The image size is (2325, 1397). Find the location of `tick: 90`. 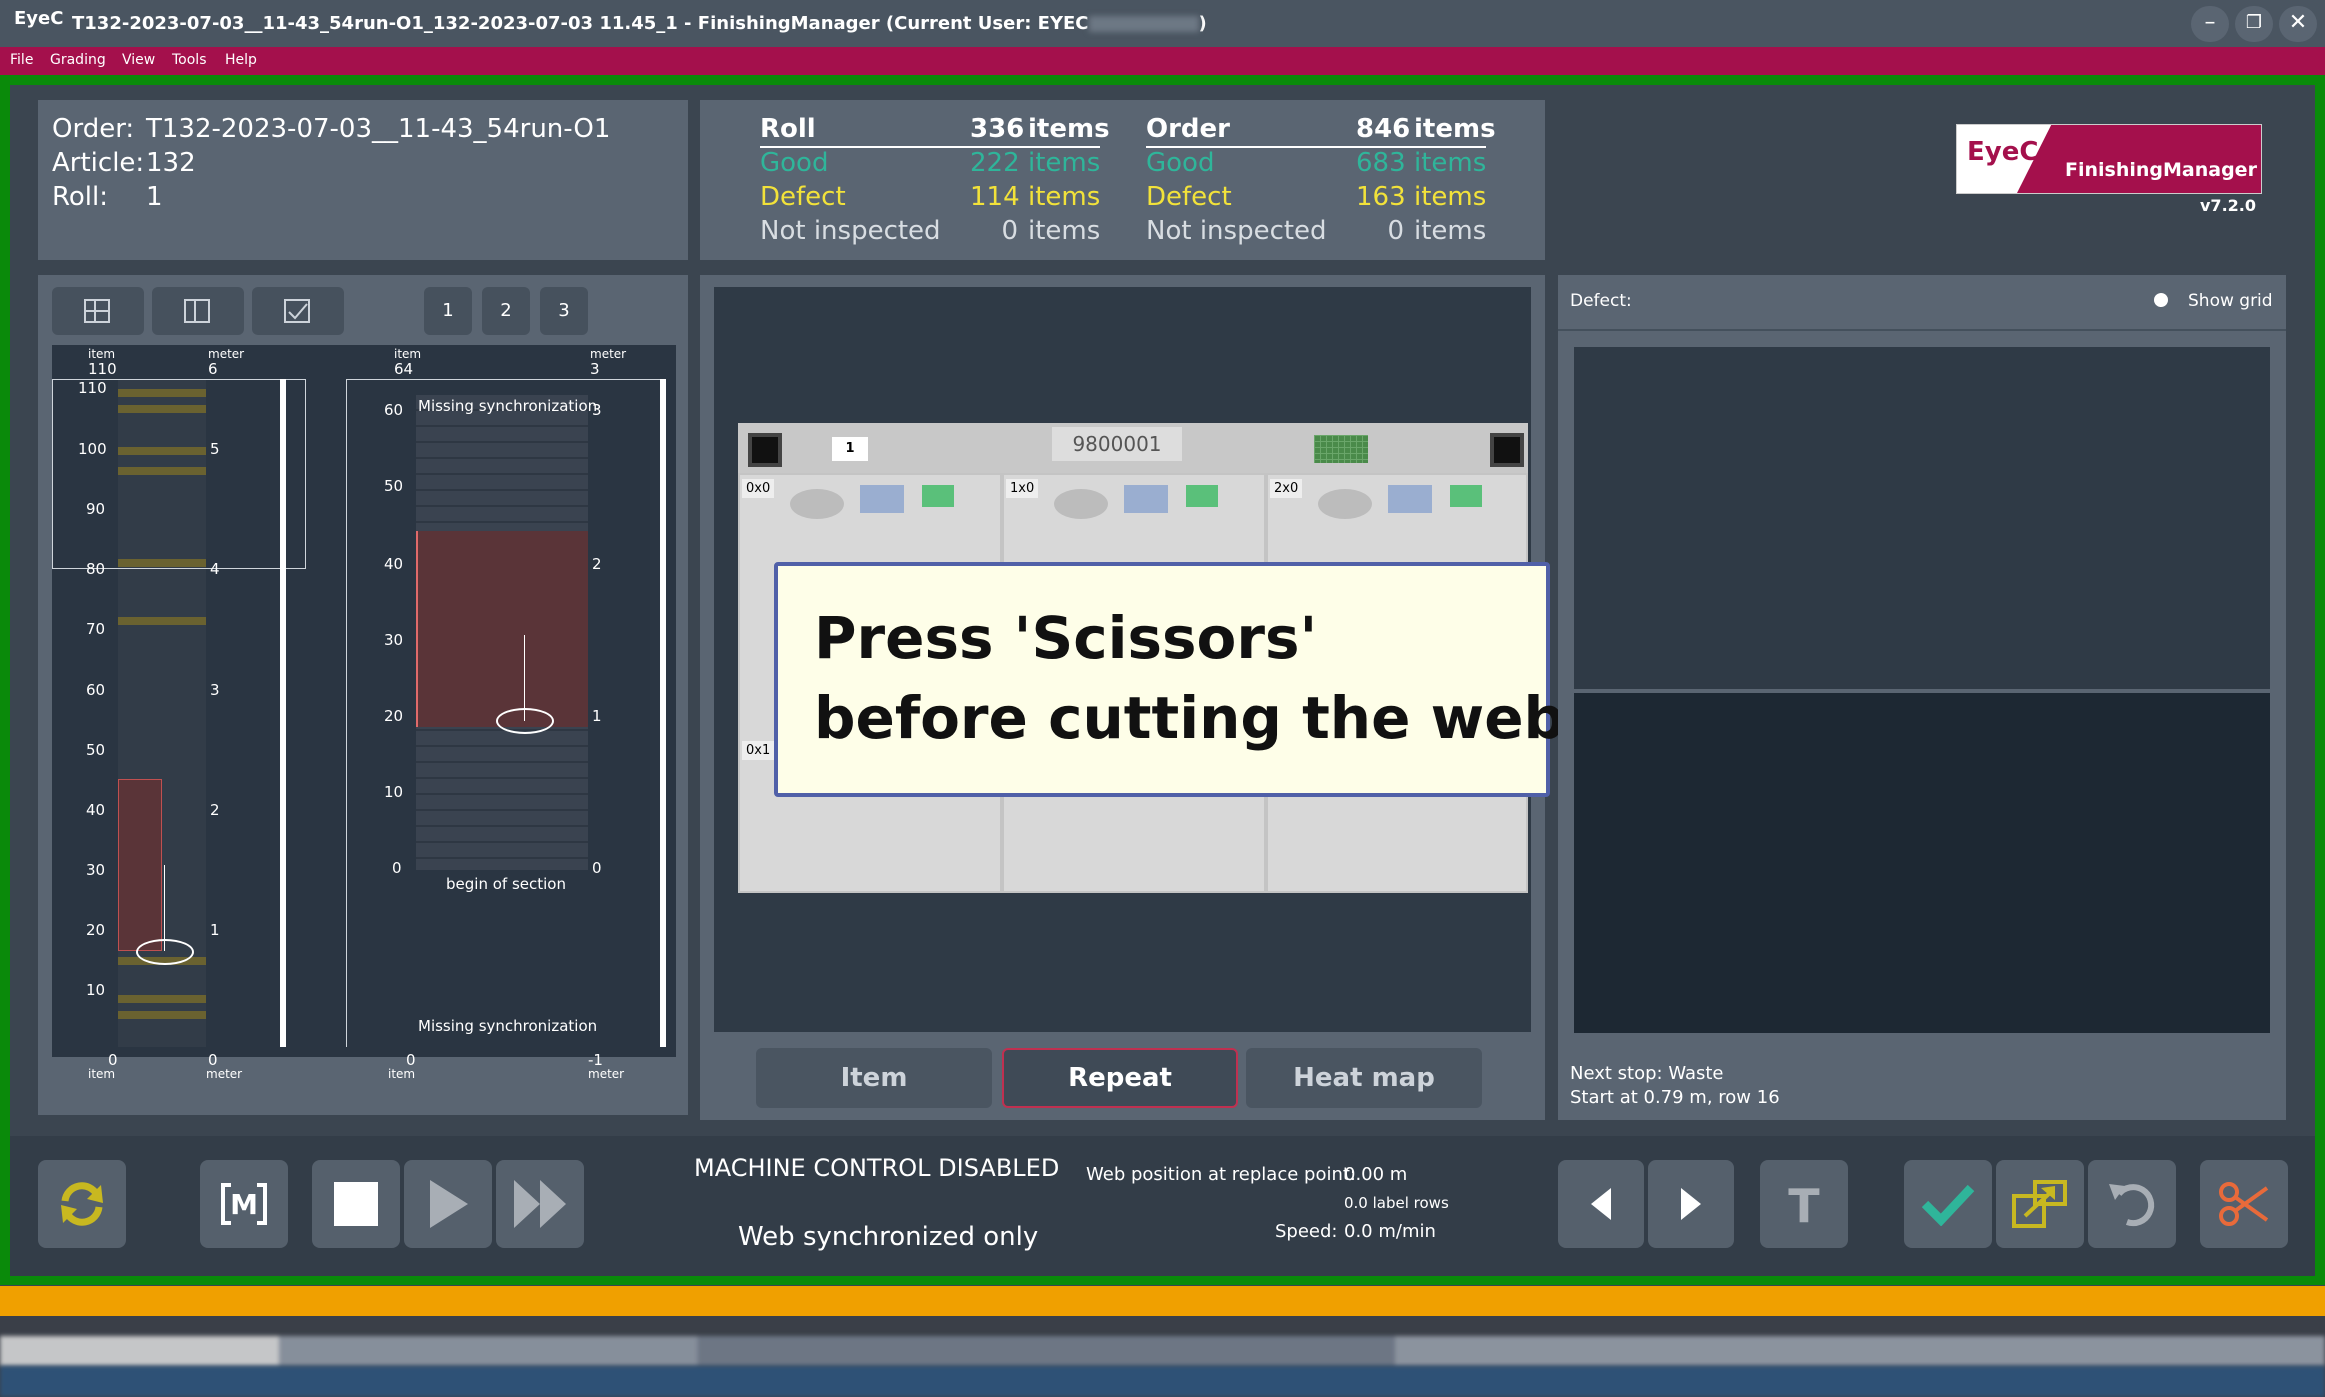

tick: 90 is located at coordinates (96, 509).